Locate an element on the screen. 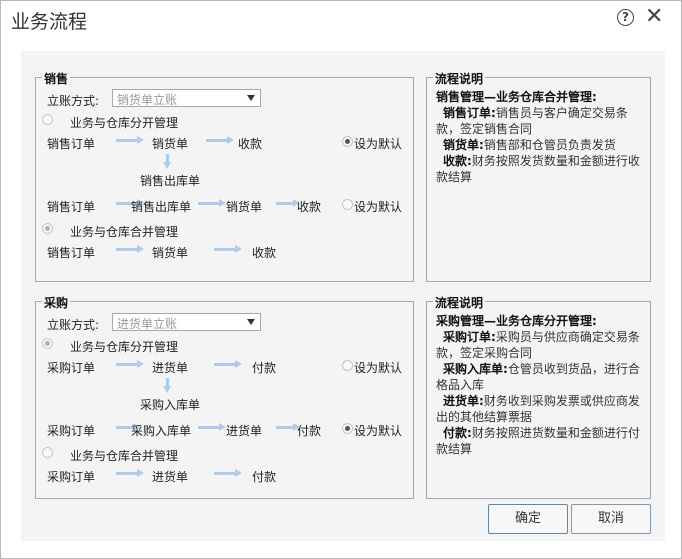  description-item: 销售订单:销售员与客户确定交易条款，签定销售合同 is located at coordinates (532, 121).